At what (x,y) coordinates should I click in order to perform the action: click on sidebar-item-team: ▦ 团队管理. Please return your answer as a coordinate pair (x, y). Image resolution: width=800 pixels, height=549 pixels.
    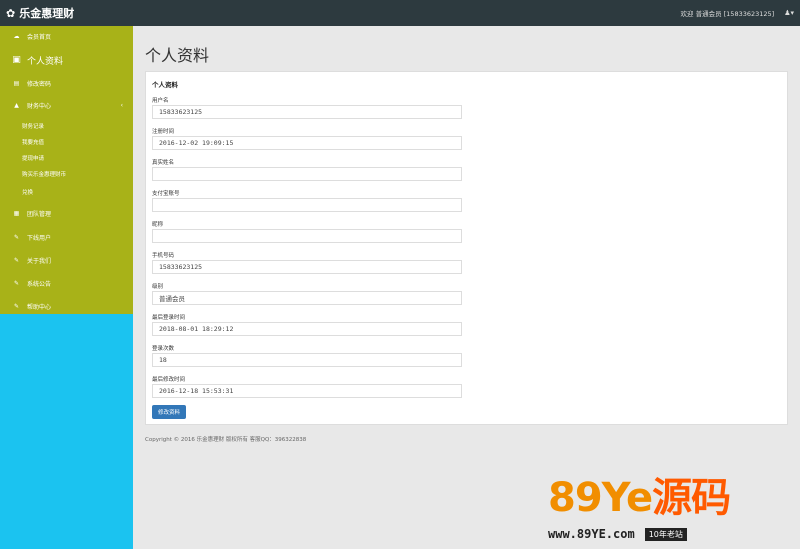
    Looking at the image, I should click on (66, 213).